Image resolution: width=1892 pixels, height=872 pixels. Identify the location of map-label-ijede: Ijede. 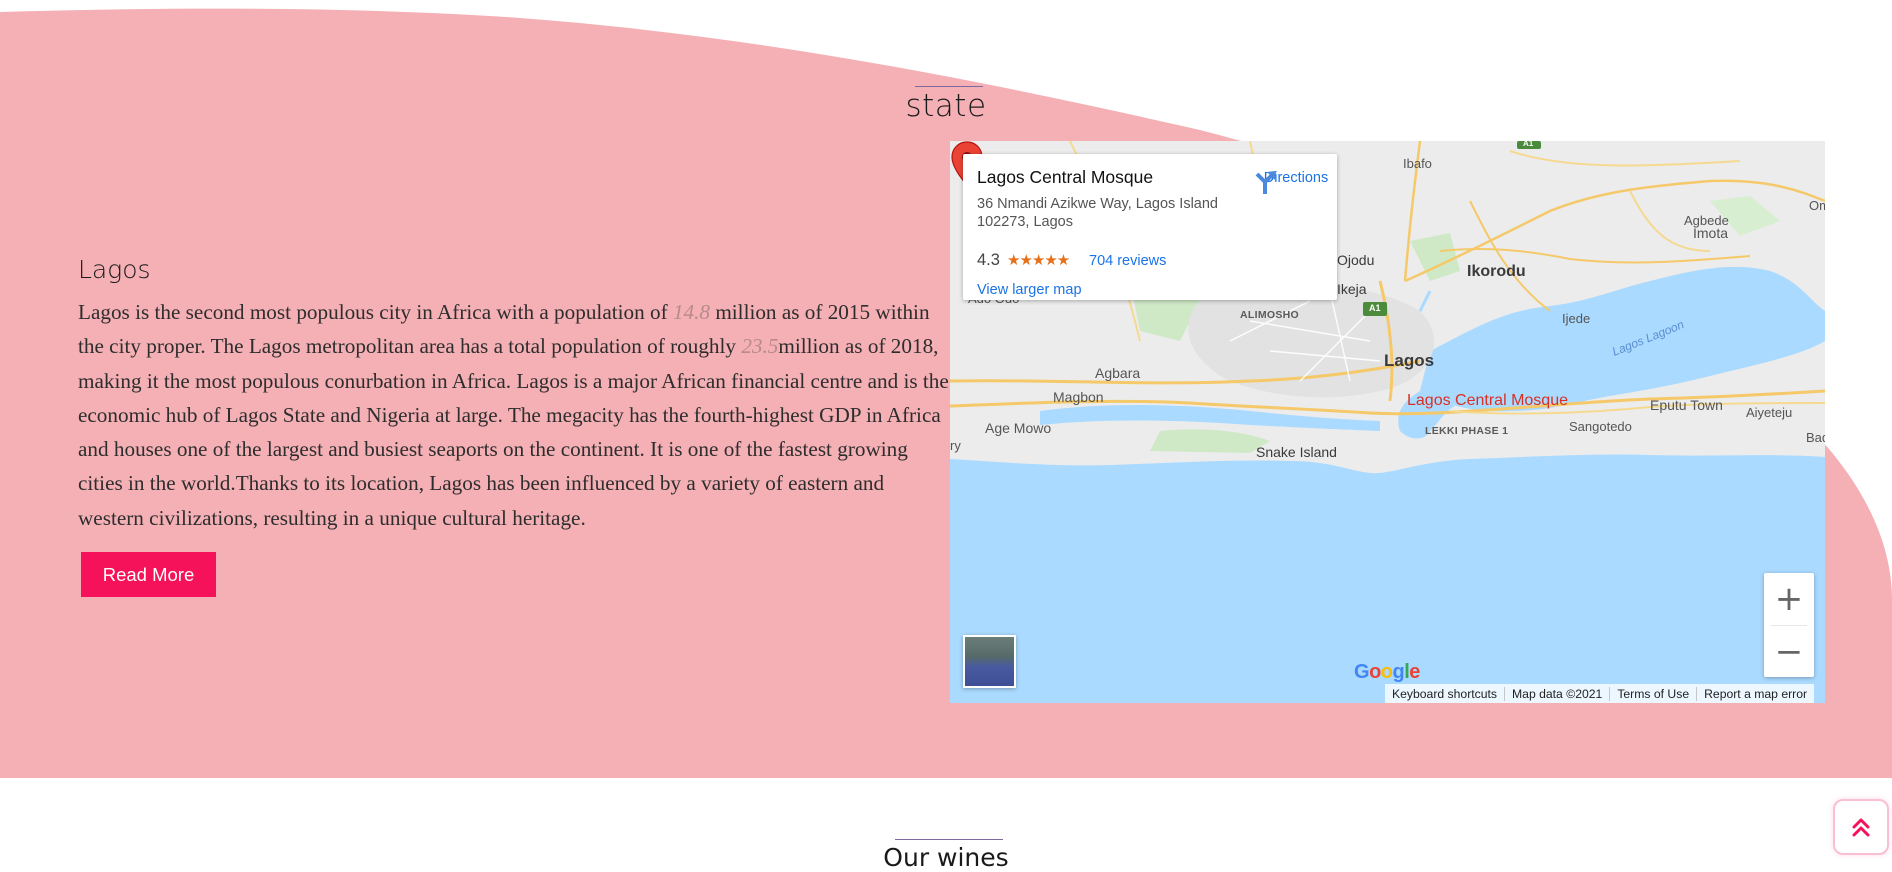
(1576, 318).